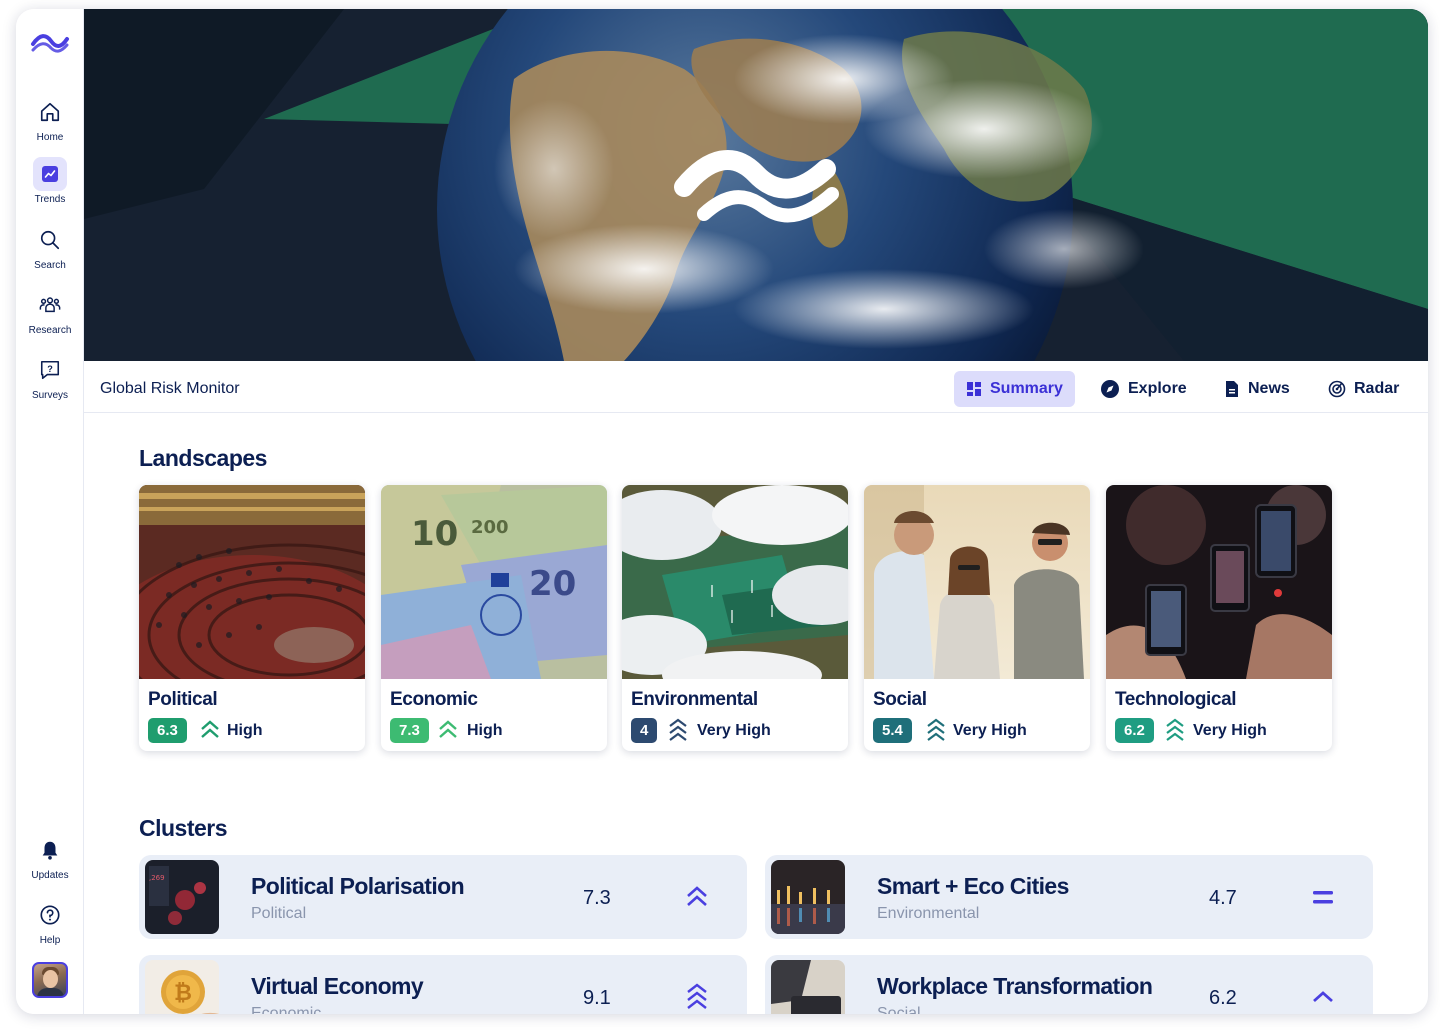  I want to click on sidebar-item-label: Help, so click(50, 940).